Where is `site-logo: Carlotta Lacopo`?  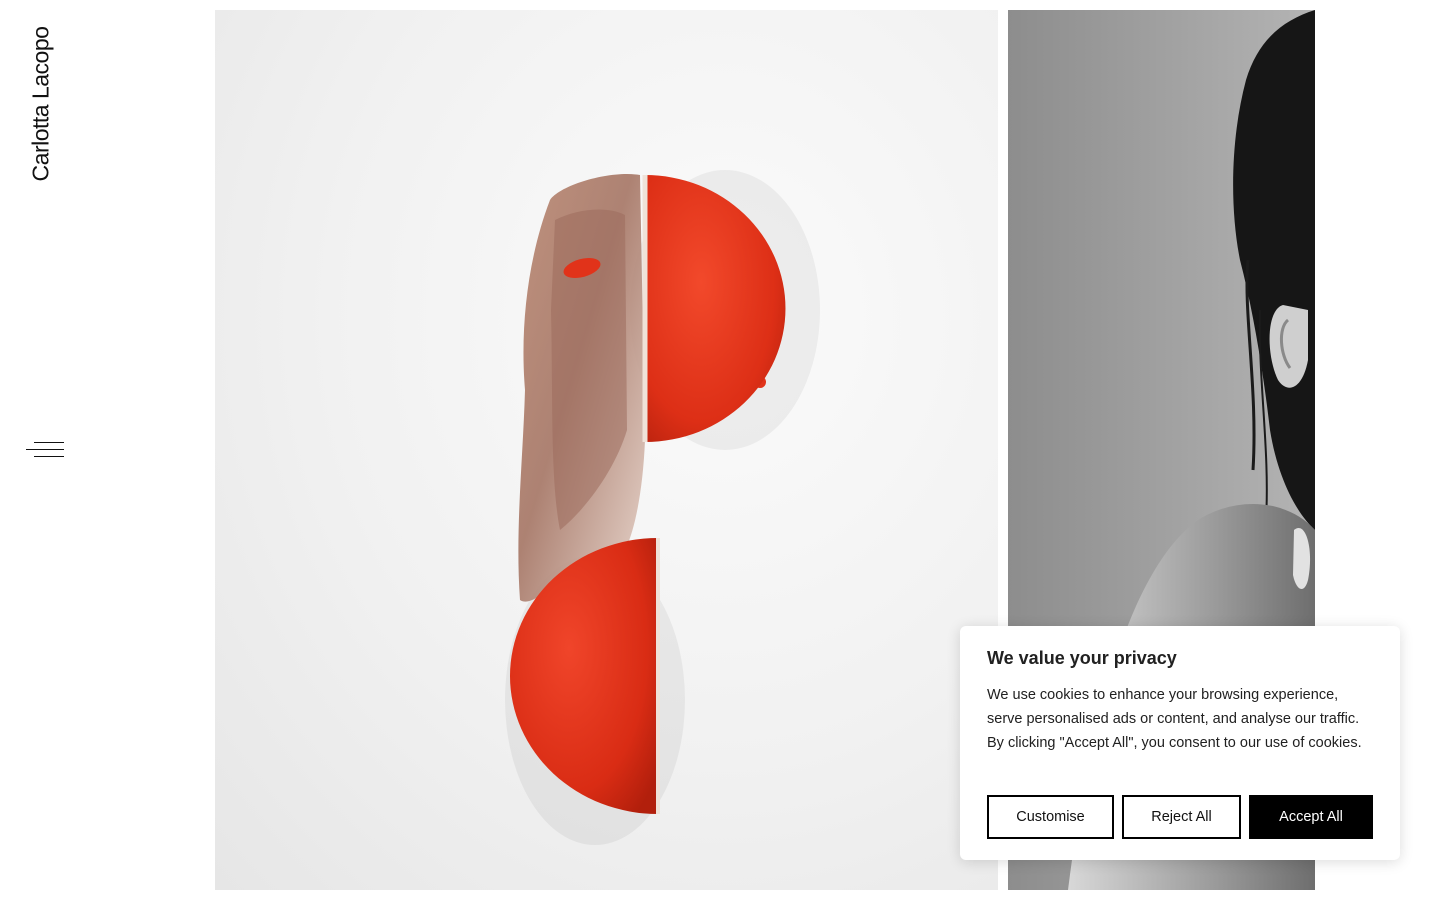
site-logo: Carlotta Lacopo is located at coordinates (41, 104).